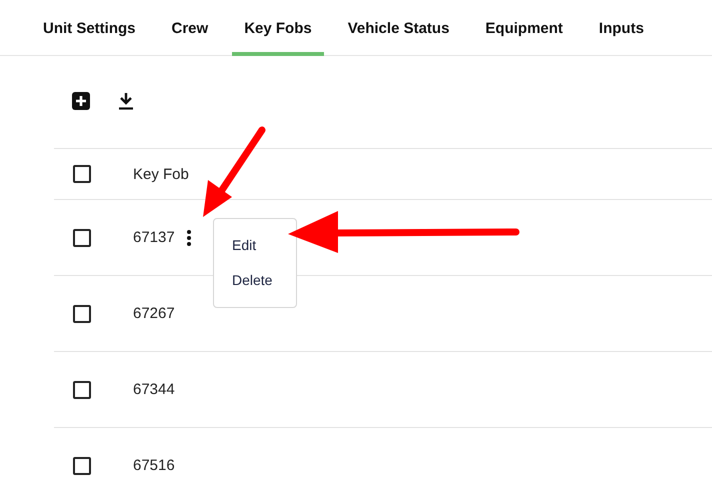  What do you see at coordinates (255, 245) in the screenshot?
I see `menu-item: Edit` at bounding box center [255, 245].